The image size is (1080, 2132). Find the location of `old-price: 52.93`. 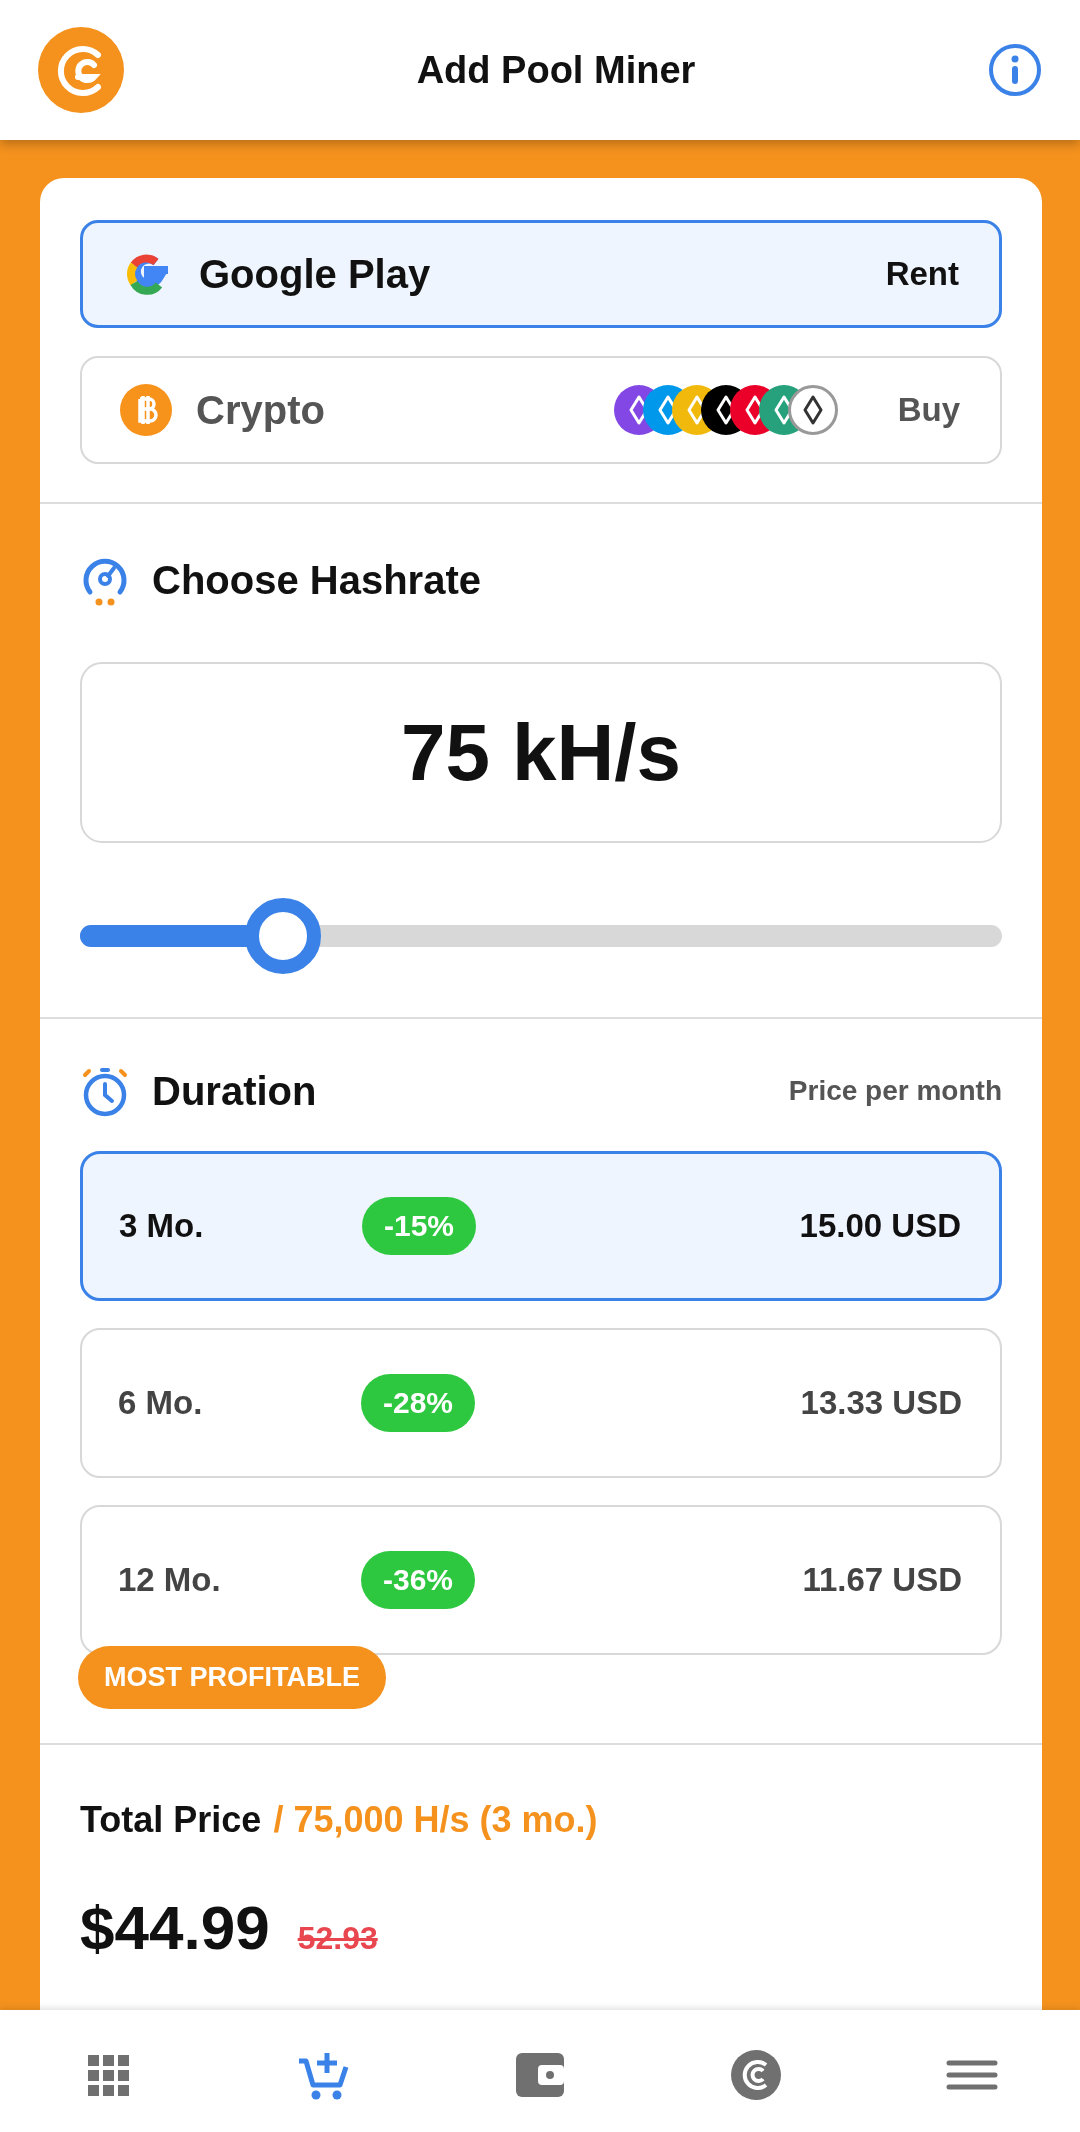

old-price: 52.93 is located at coordinates (337, 1938).